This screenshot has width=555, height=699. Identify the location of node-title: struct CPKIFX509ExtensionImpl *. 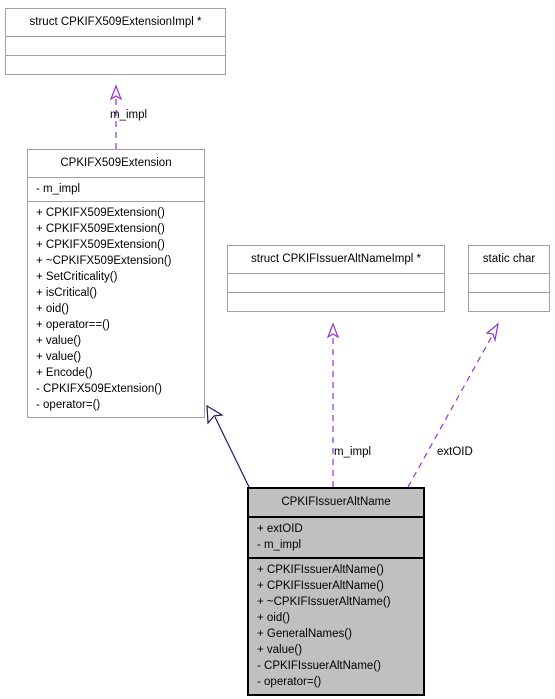
(115, 22).